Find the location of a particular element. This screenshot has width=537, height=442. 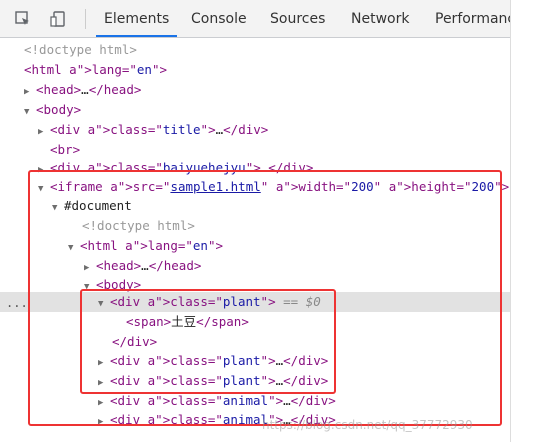

tree-row-html: <html a">lang="en"> is located at coordinates (255, 70).